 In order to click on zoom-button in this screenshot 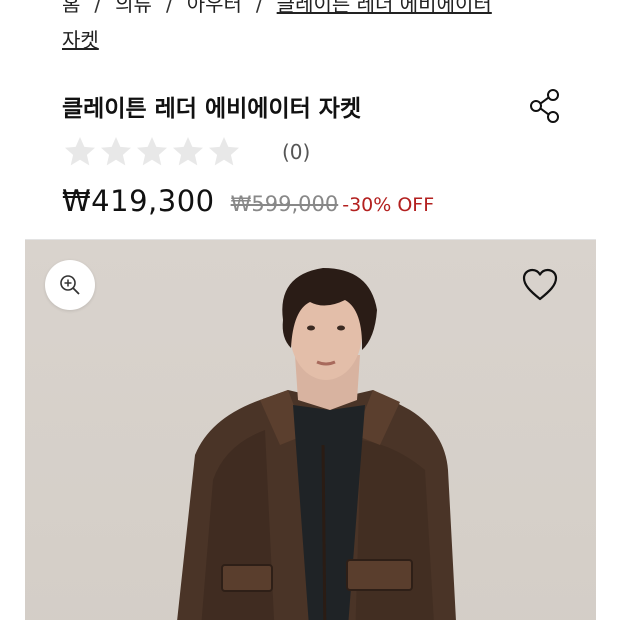, I will do `click(70, 285)`.